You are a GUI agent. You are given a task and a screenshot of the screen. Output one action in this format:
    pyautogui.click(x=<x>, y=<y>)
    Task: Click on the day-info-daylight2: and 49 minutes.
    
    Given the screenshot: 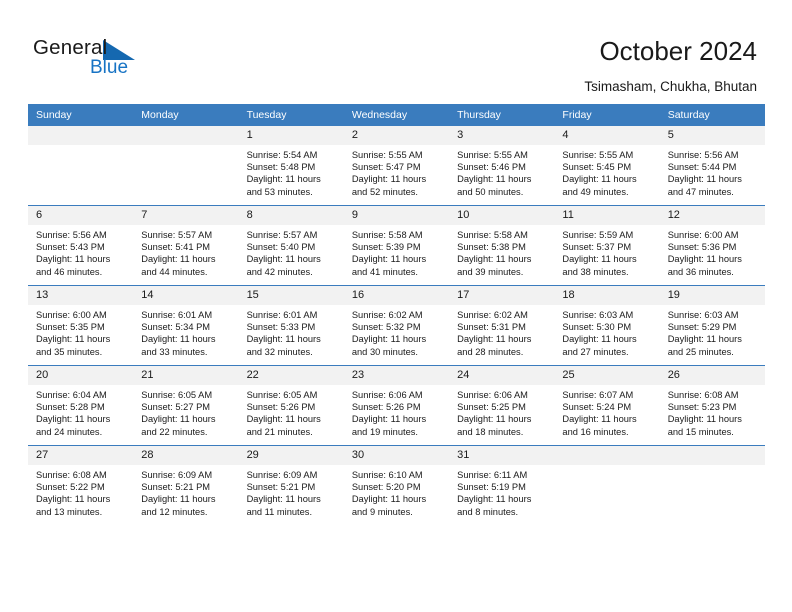 What is the action you would take?
    pyautogui.click(x=595, y=191)
    